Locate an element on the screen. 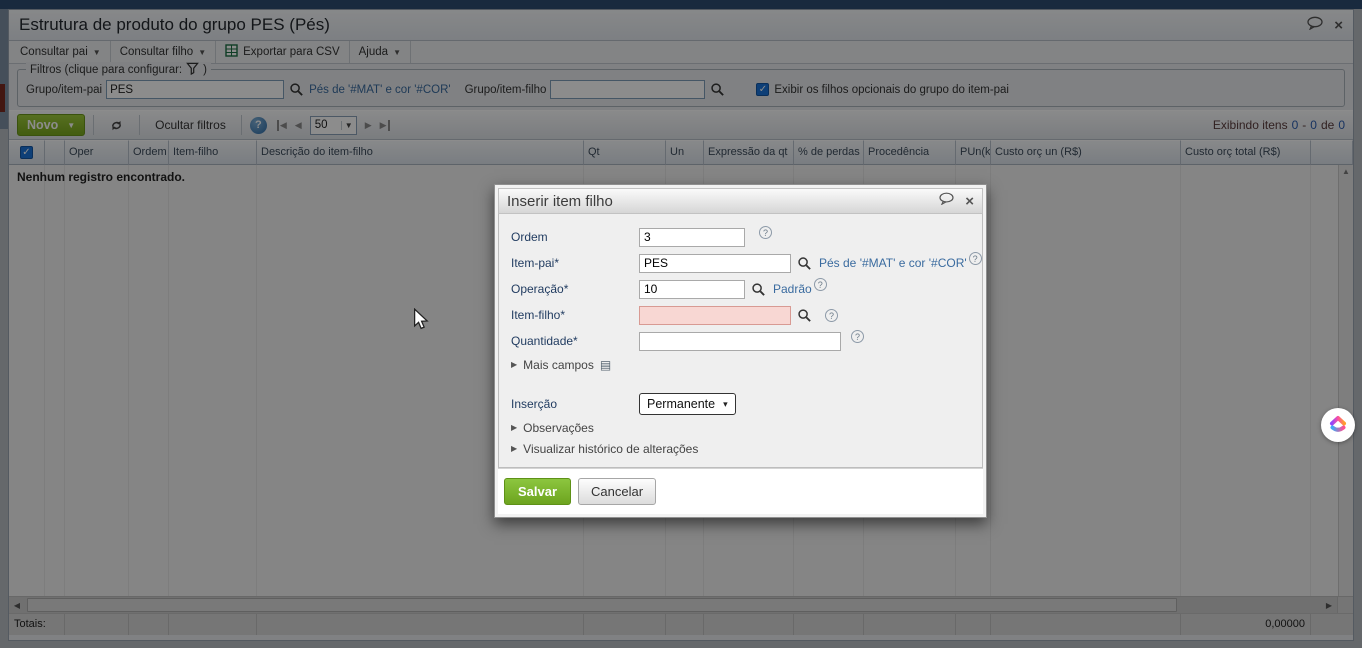  item-filho-input is located at coordinates (715, 315).